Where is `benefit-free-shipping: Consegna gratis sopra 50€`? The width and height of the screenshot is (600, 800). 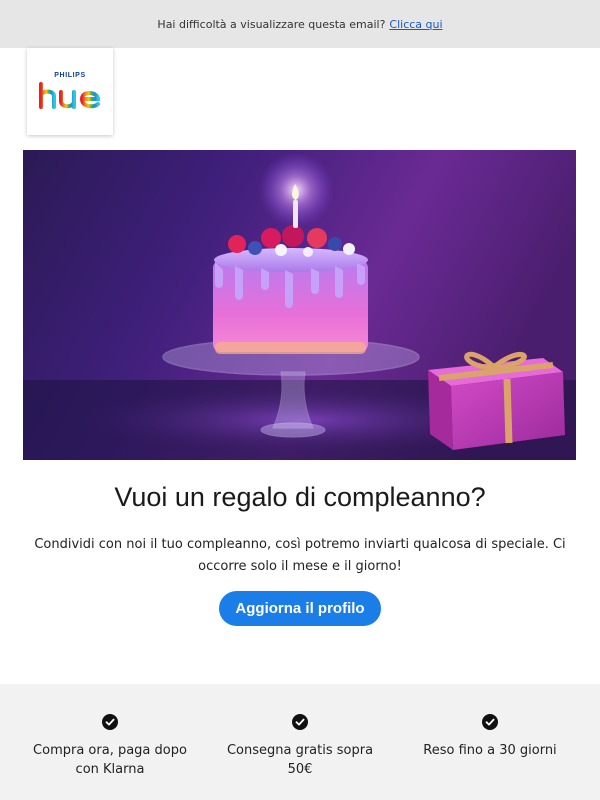 benefit-free-shipping: Consegna gratis sopra 50€ is located at coordinates (300, 757).